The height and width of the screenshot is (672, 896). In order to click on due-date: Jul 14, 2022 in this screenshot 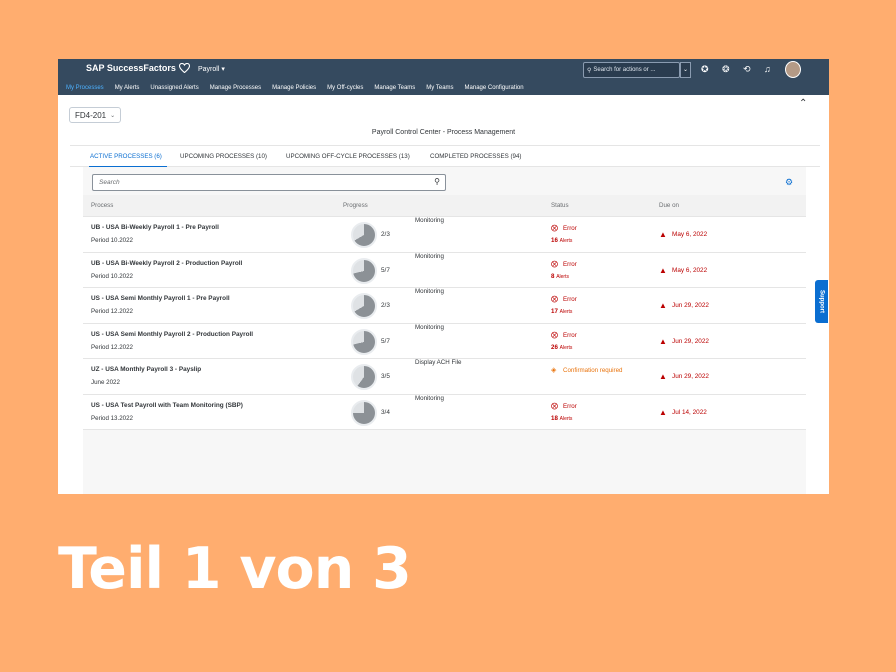, I will do `click(689, 412)`.